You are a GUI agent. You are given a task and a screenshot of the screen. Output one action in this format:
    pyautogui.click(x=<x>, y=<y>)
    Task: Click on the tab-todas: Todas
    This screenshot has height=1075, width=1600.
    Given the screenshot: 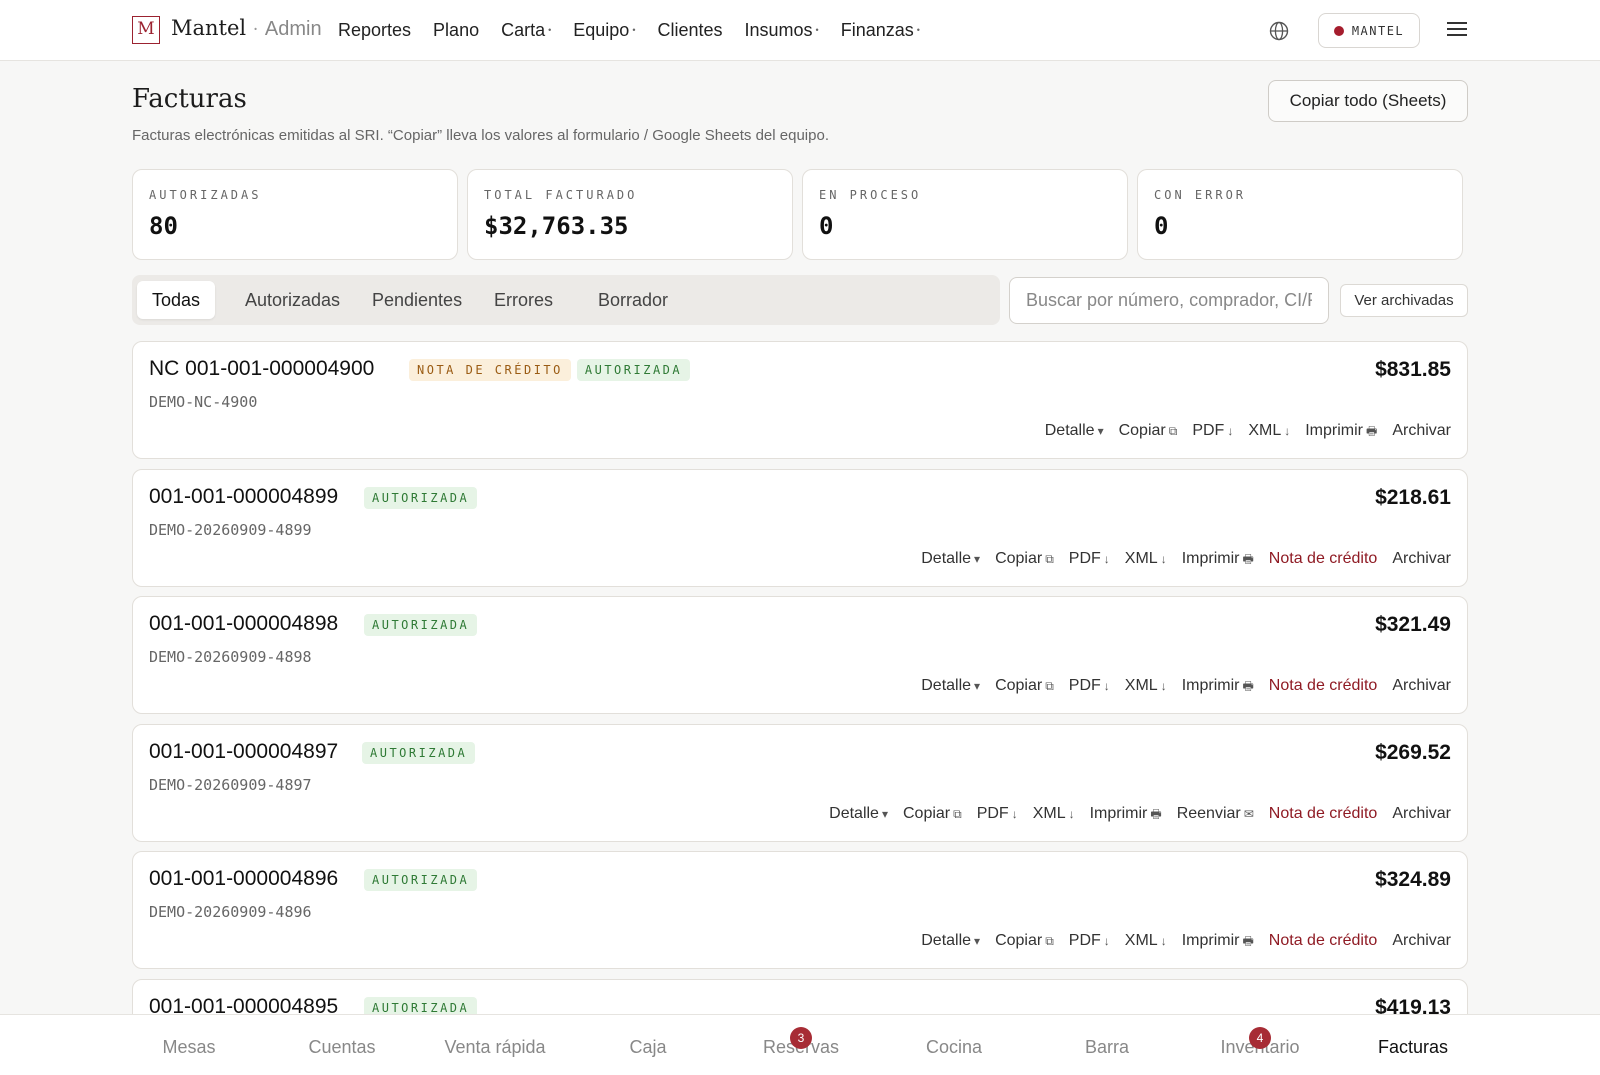 What is the action you would take?
    pyautogui.click(x=176, y=300)
    